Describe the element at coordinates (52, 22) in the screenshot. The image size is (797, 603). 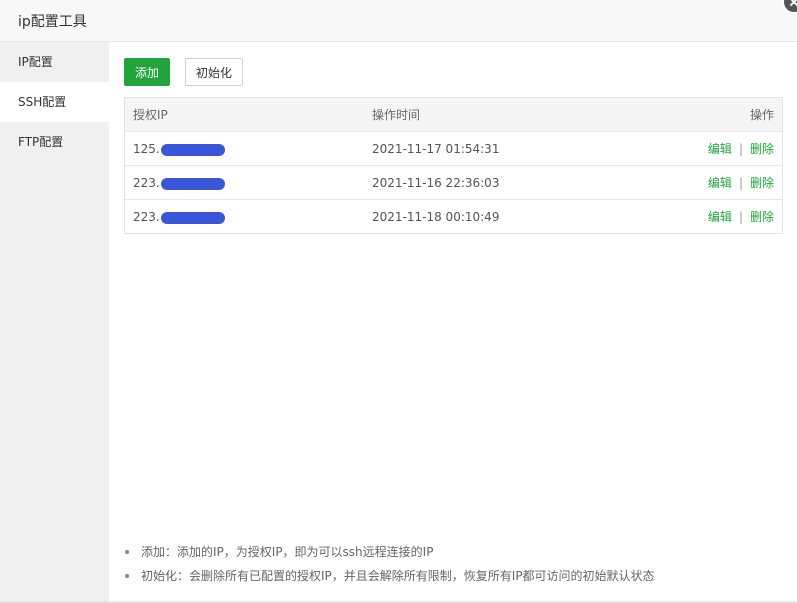
I see `dialog-title: ip配置工具` at that location.